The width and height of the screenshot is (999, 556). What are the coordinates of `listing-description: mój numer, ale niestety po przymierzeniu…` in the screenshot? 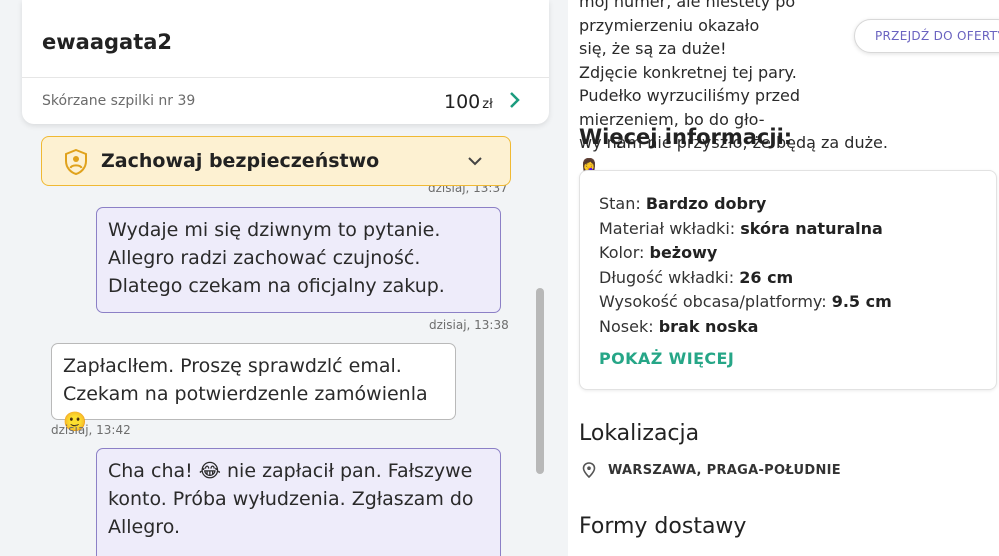 It's located at (739, 89).